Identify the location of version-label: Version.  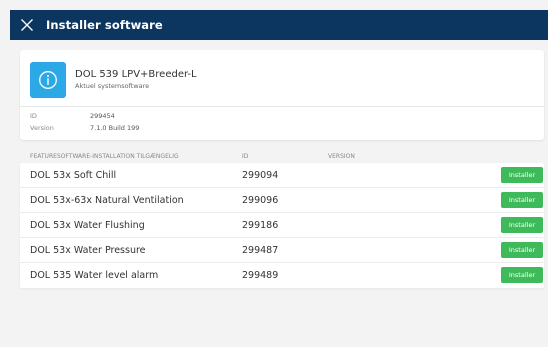
(42, 128).